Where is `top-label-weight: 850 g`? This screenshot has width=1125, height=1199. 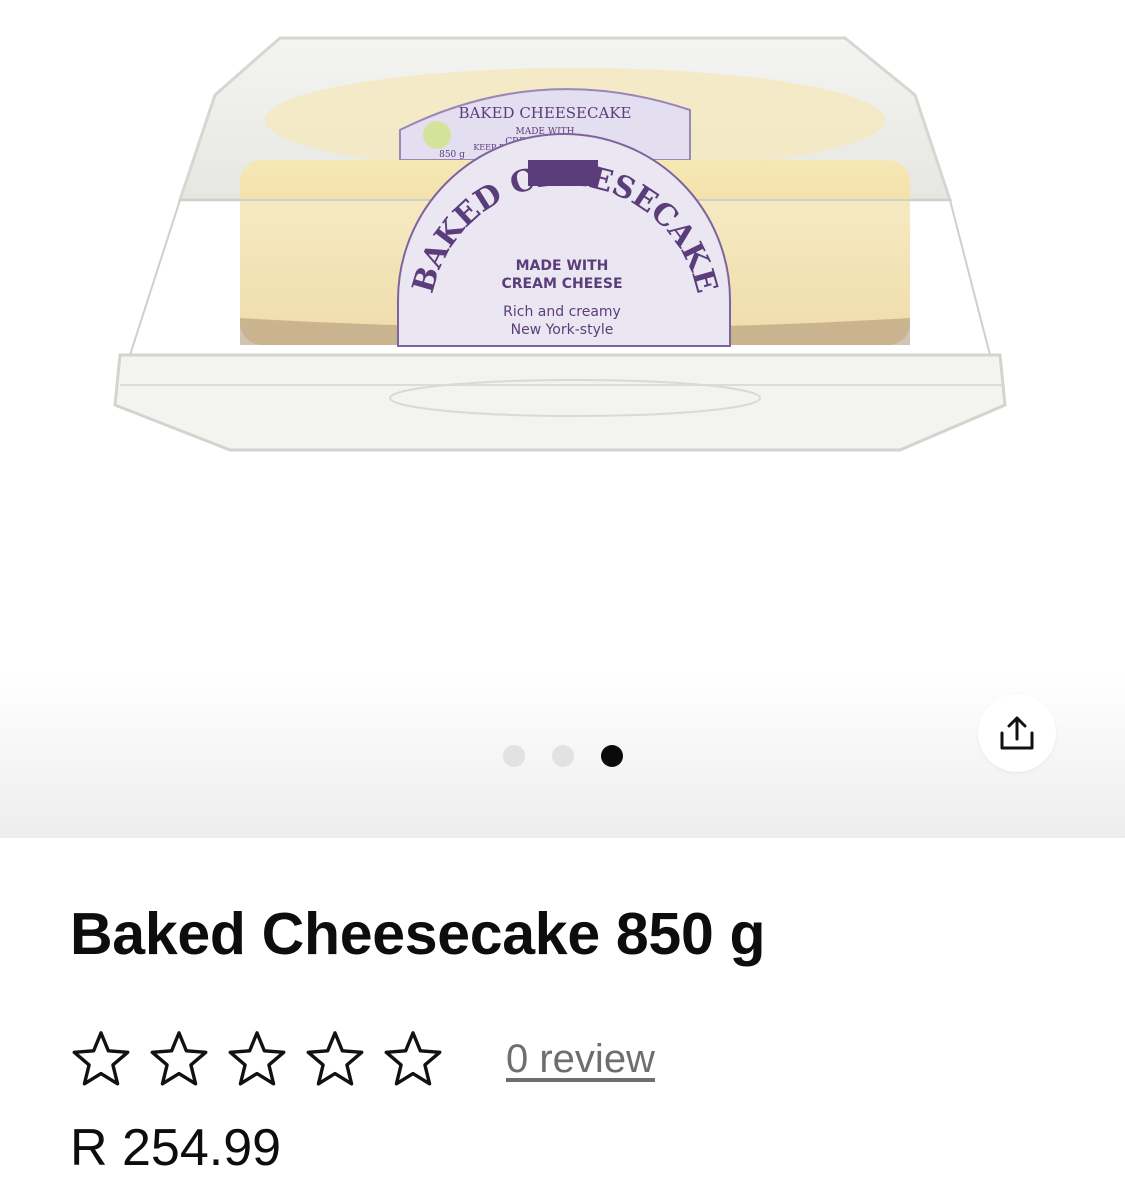 top-label-weight: 850 g is located at coordinates (452, 155).